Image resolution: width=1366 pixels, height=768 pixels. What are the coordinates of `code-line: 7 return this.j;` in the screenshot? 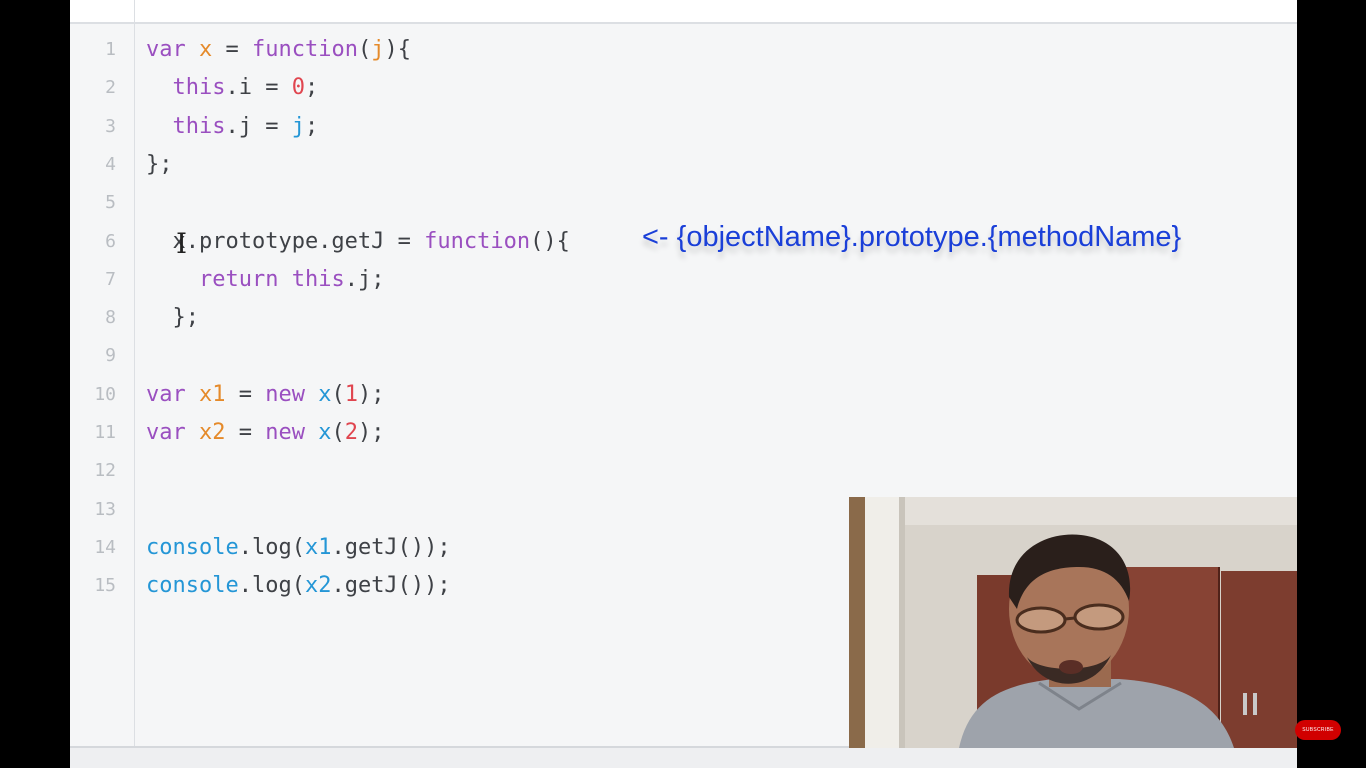 It's located at (683, 280).